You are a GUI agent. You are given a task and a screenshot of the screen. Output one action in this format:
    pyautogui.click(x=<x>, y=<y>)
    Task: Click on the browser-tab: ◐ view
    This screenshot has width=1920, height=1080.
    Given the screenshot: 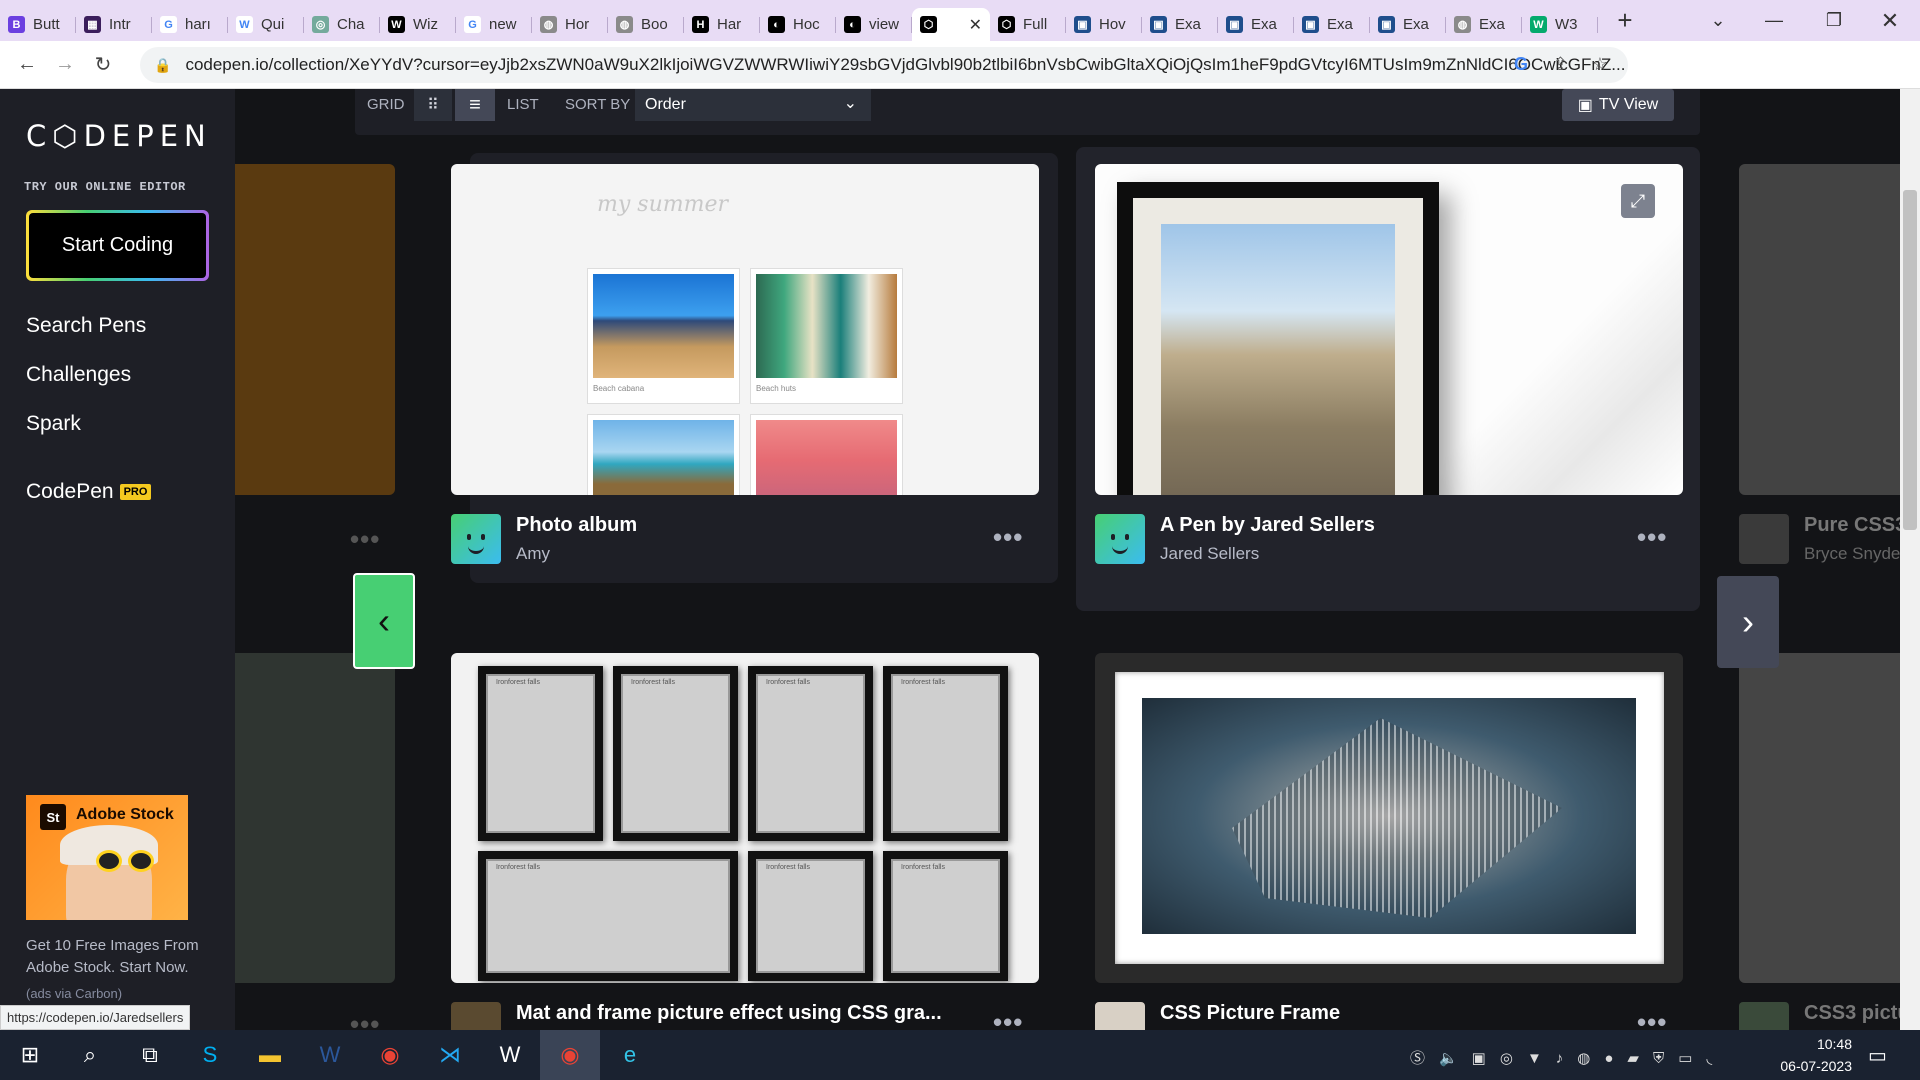 What is the action you would take?
    pyautogui.click(x=874, y=24)
    